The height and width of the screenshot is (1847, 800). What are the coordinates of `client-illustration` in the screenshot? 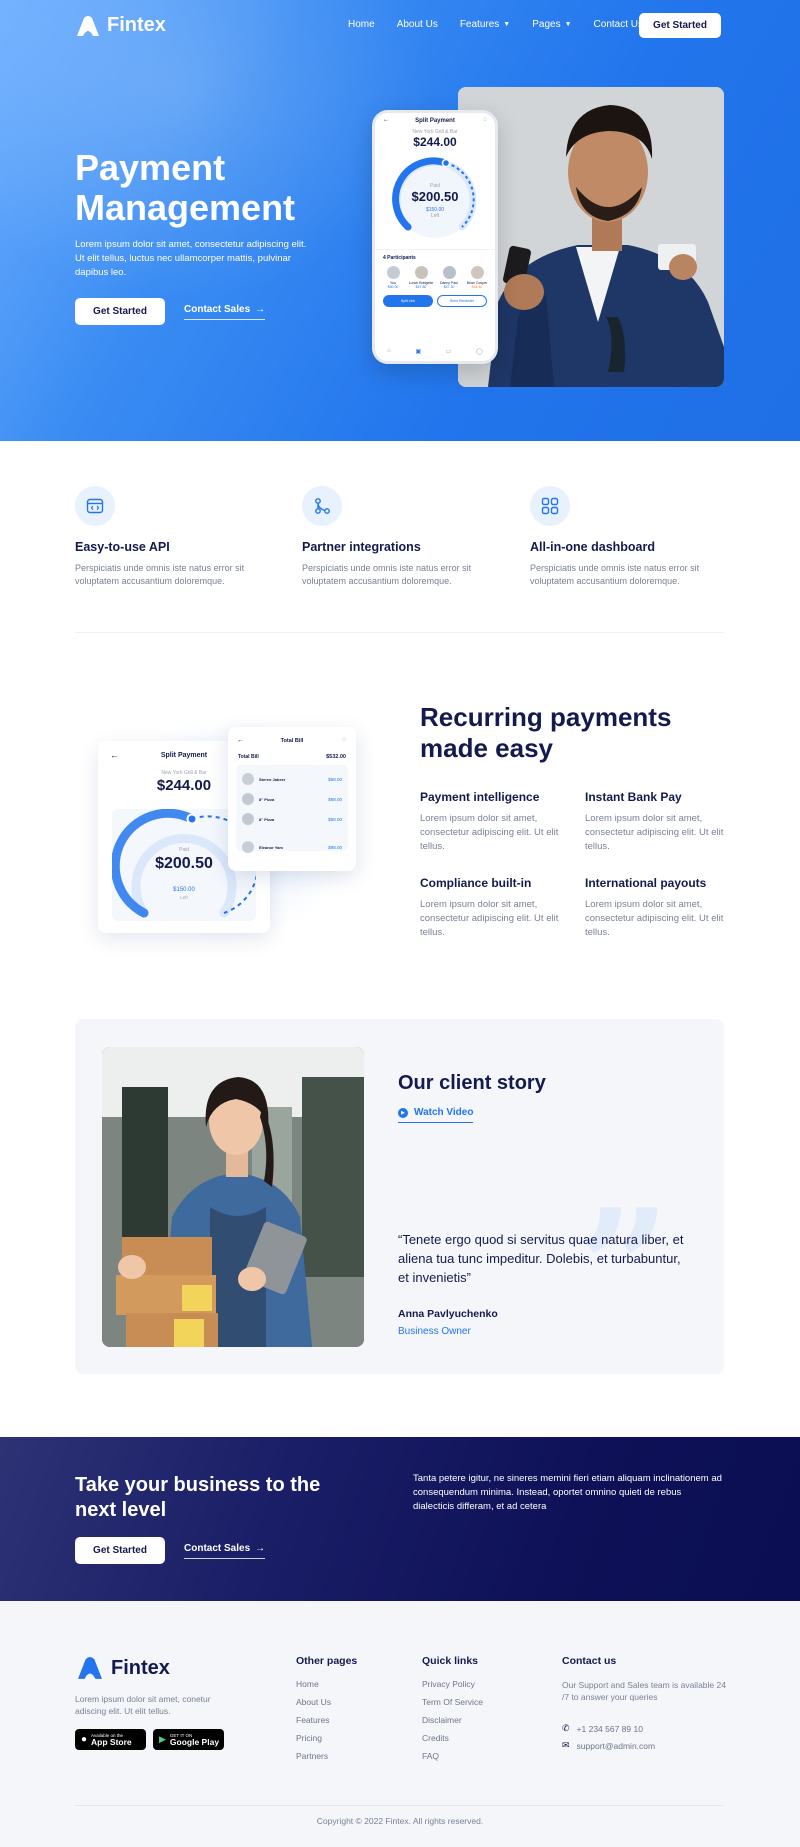 It's located at (233, 1197).